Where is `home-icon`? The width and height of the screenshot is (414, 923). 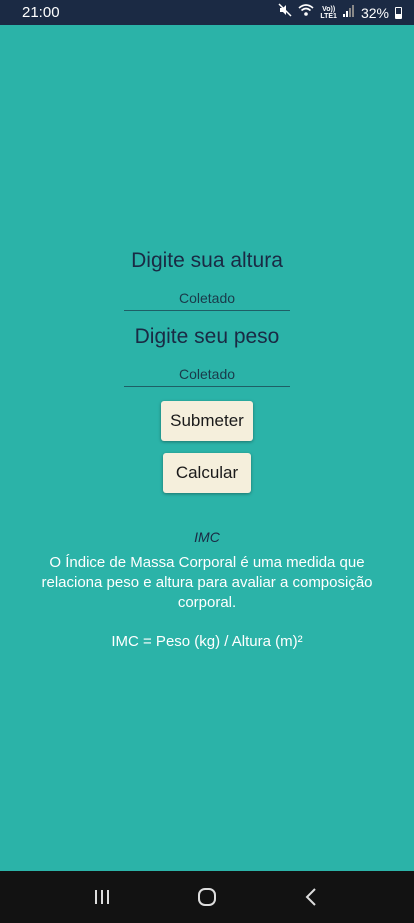 home-icon is located at coordinates (207, 897).